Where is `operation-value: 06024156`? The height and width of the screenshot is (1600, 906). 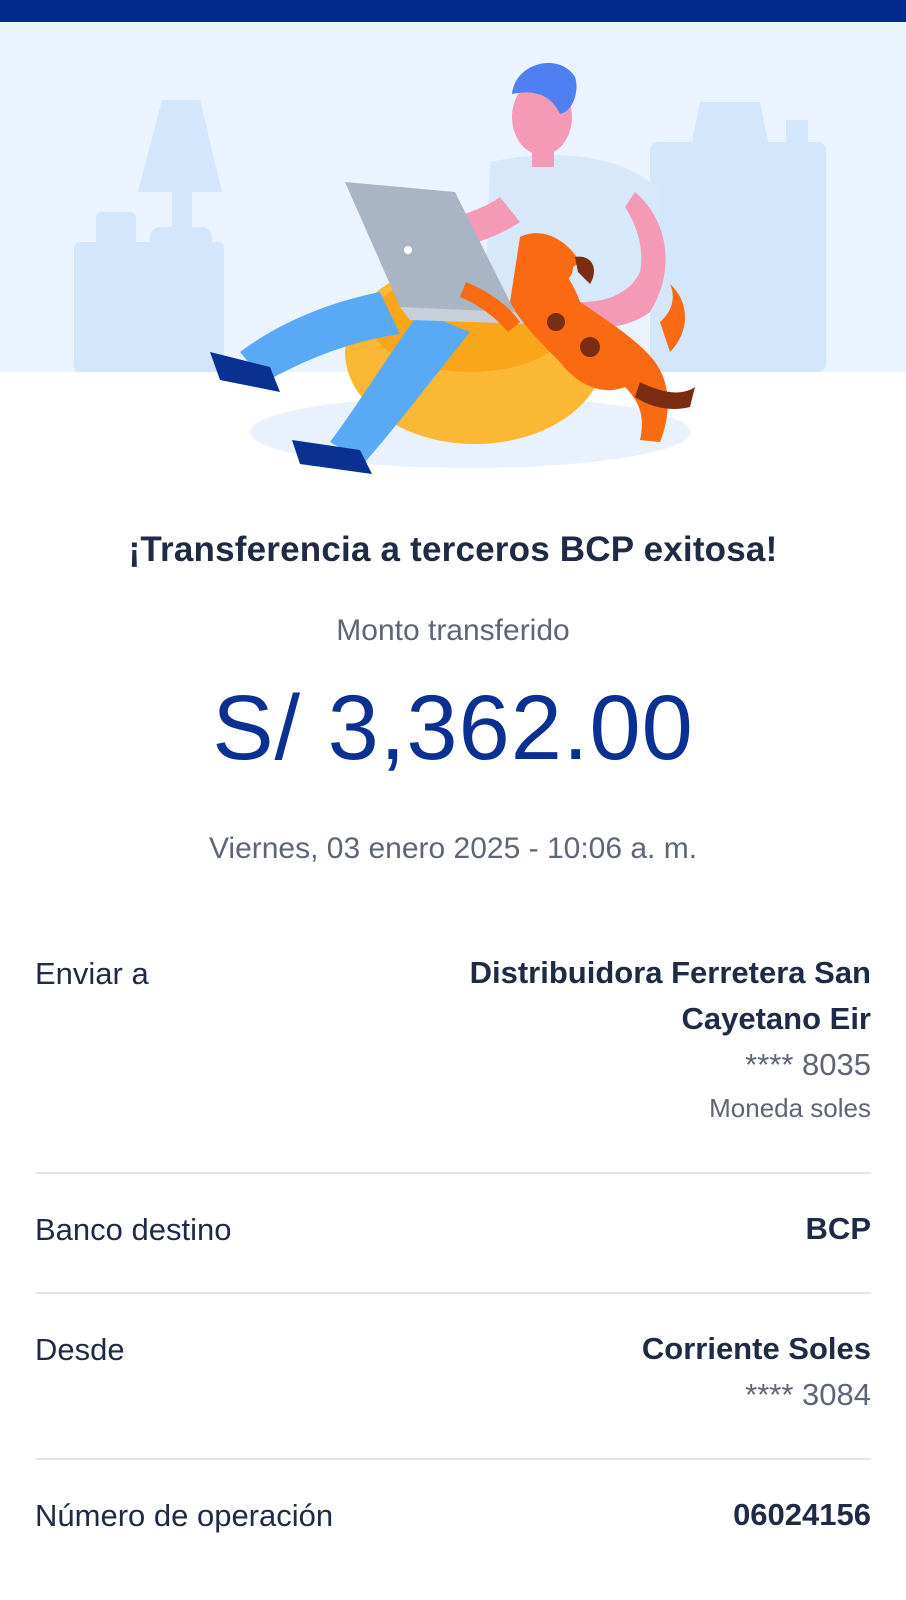
operation-value: 06024156 is located at coordinates (802, 1515).